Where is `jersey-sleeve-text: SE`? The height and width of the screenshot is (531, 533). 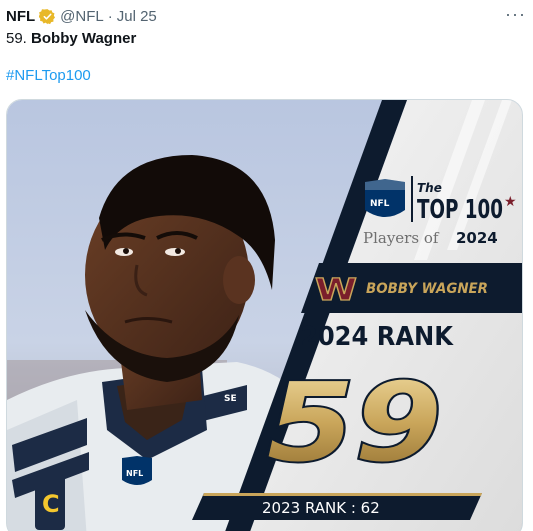 jersey-sleeve-text: SE is located at coordinates (230, 399).